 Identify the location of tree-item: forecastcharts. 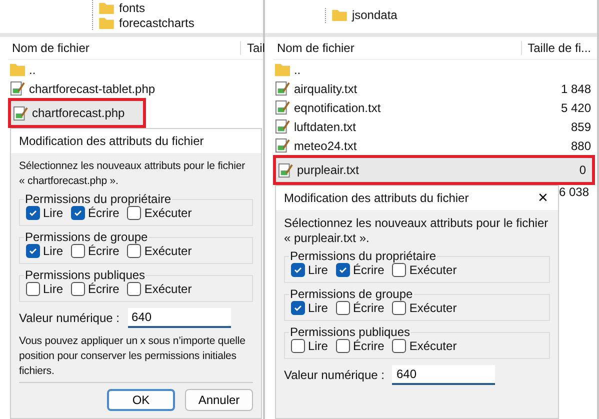
(156, 23).